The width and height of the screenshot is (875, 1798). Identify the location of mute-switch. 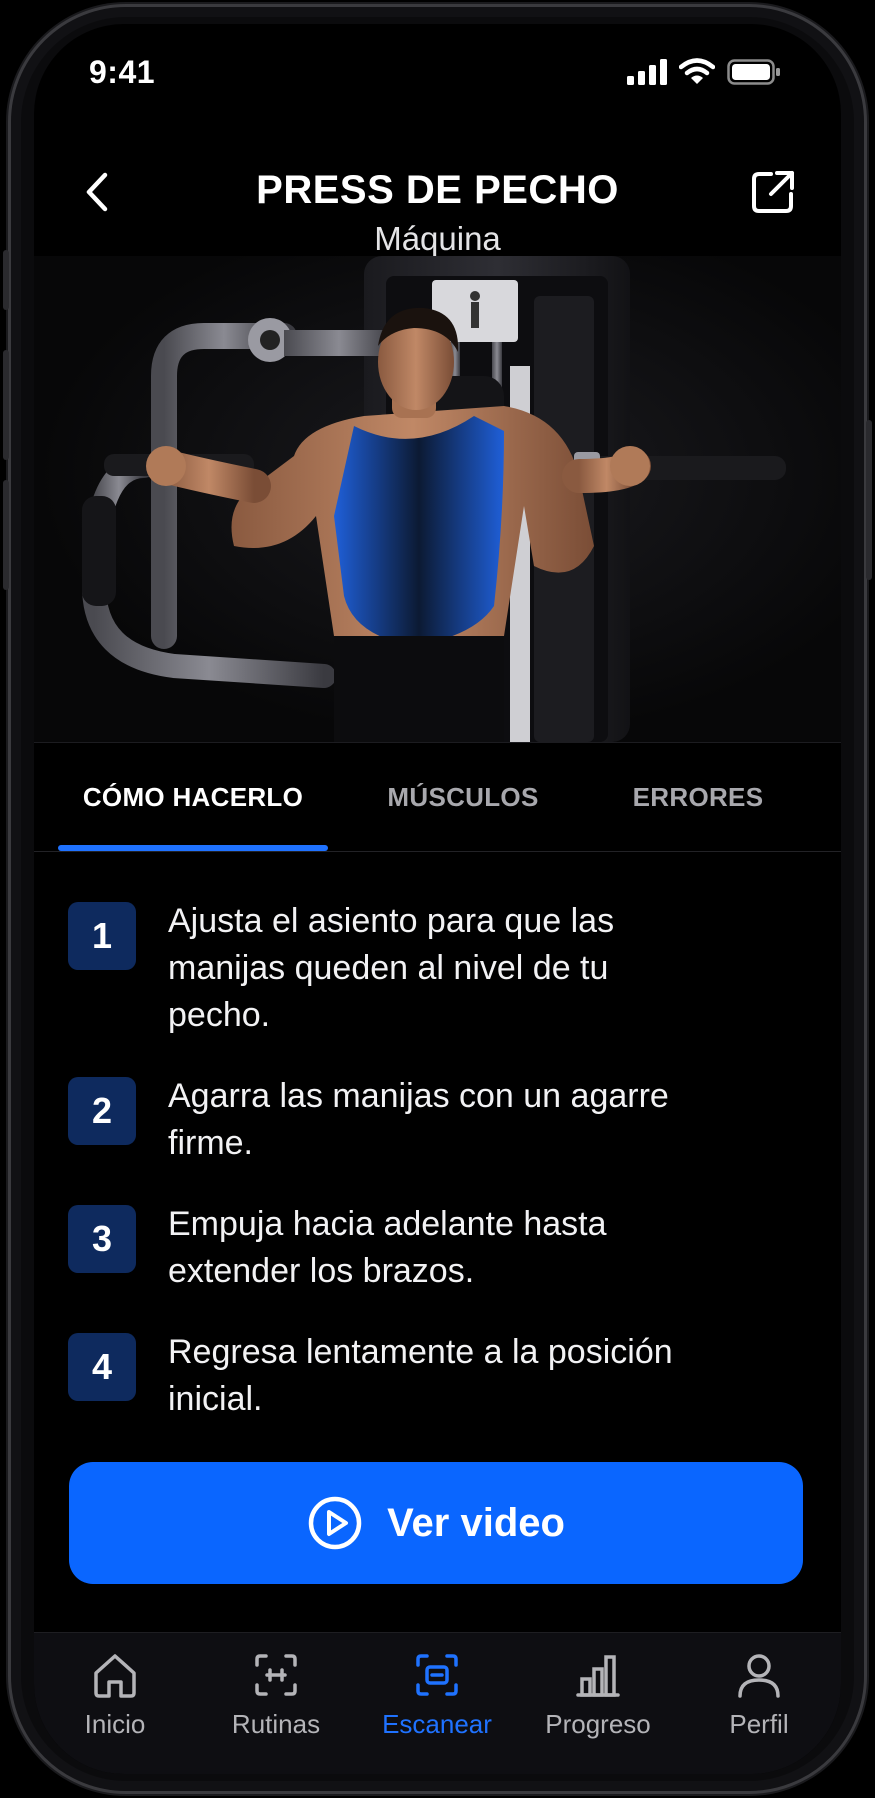
(6, 280).